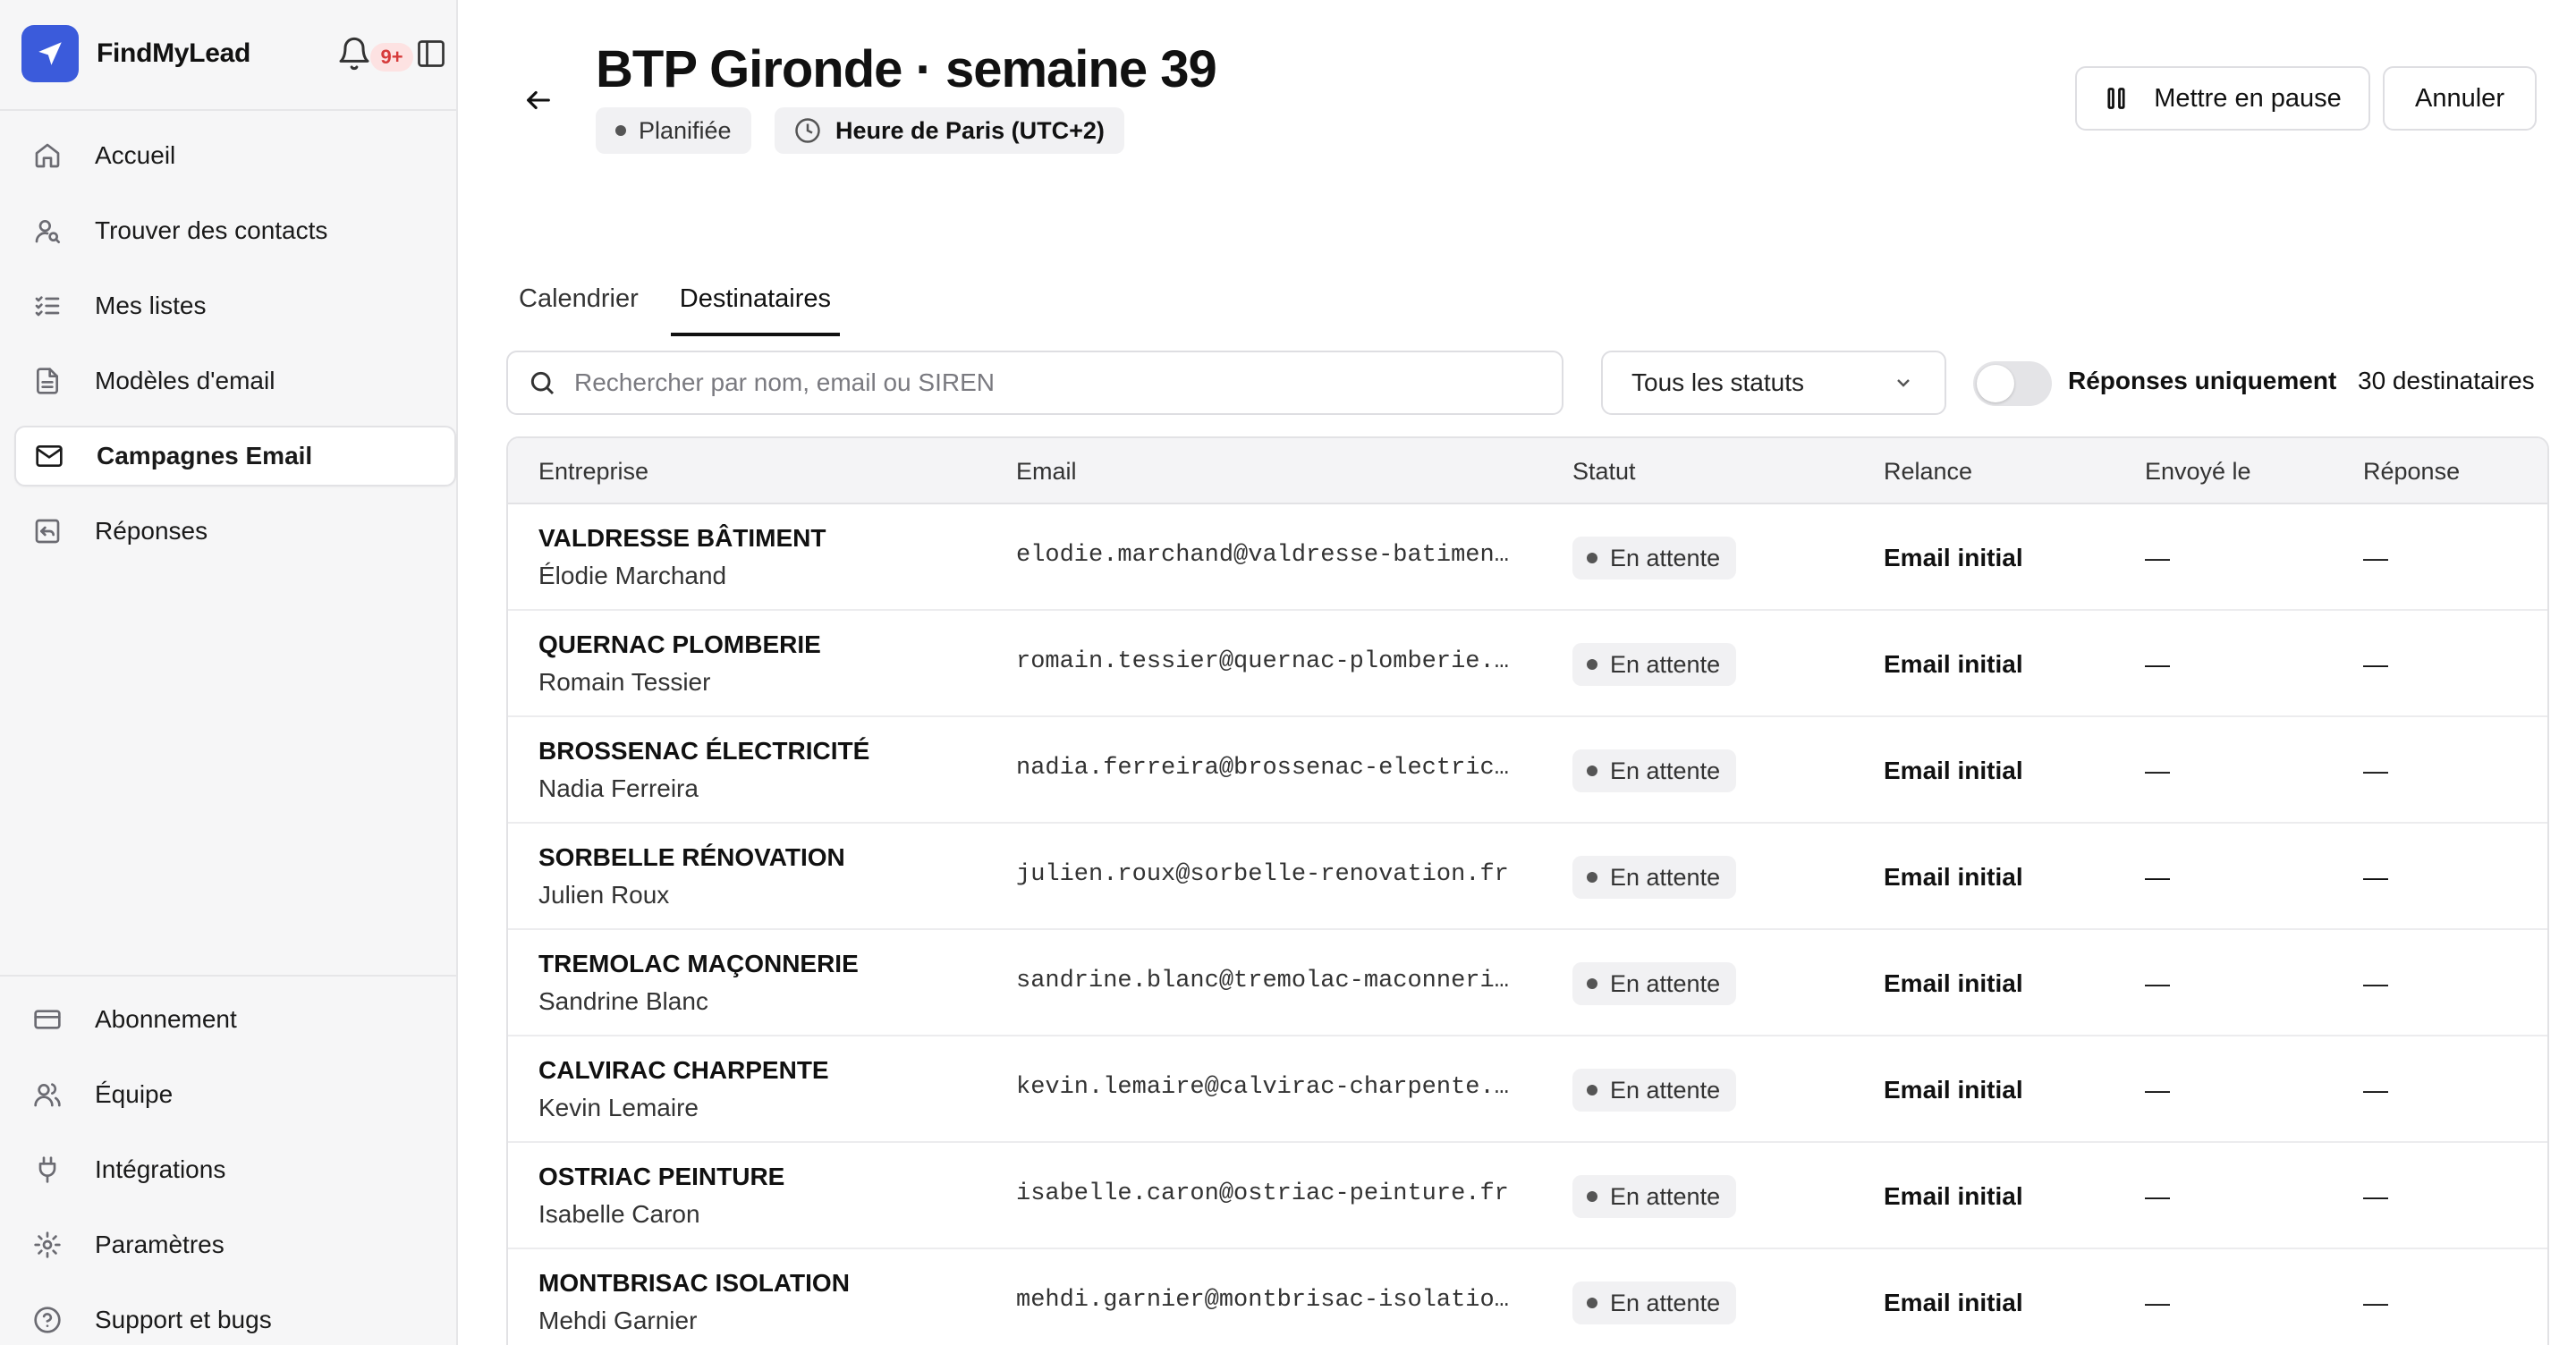  Describe the element at coordinates (235, 1094) in the screenshot. I see `nav-item-equipe: Équipe` at that location.